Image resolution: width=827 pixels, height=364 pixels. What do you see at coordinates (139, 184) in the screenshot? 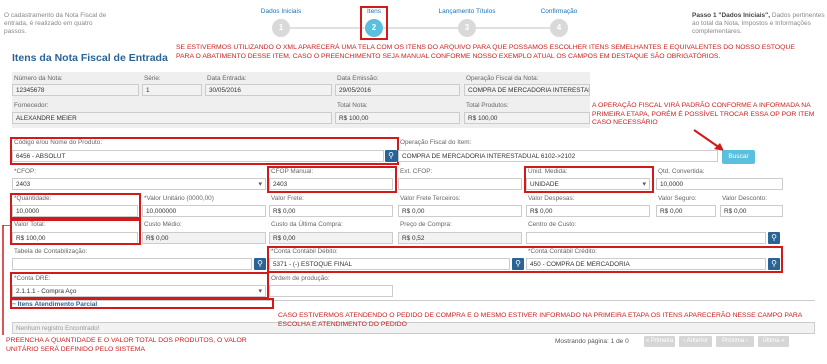
I see `cfop-select: 2403` at bounding box center [139, 184].